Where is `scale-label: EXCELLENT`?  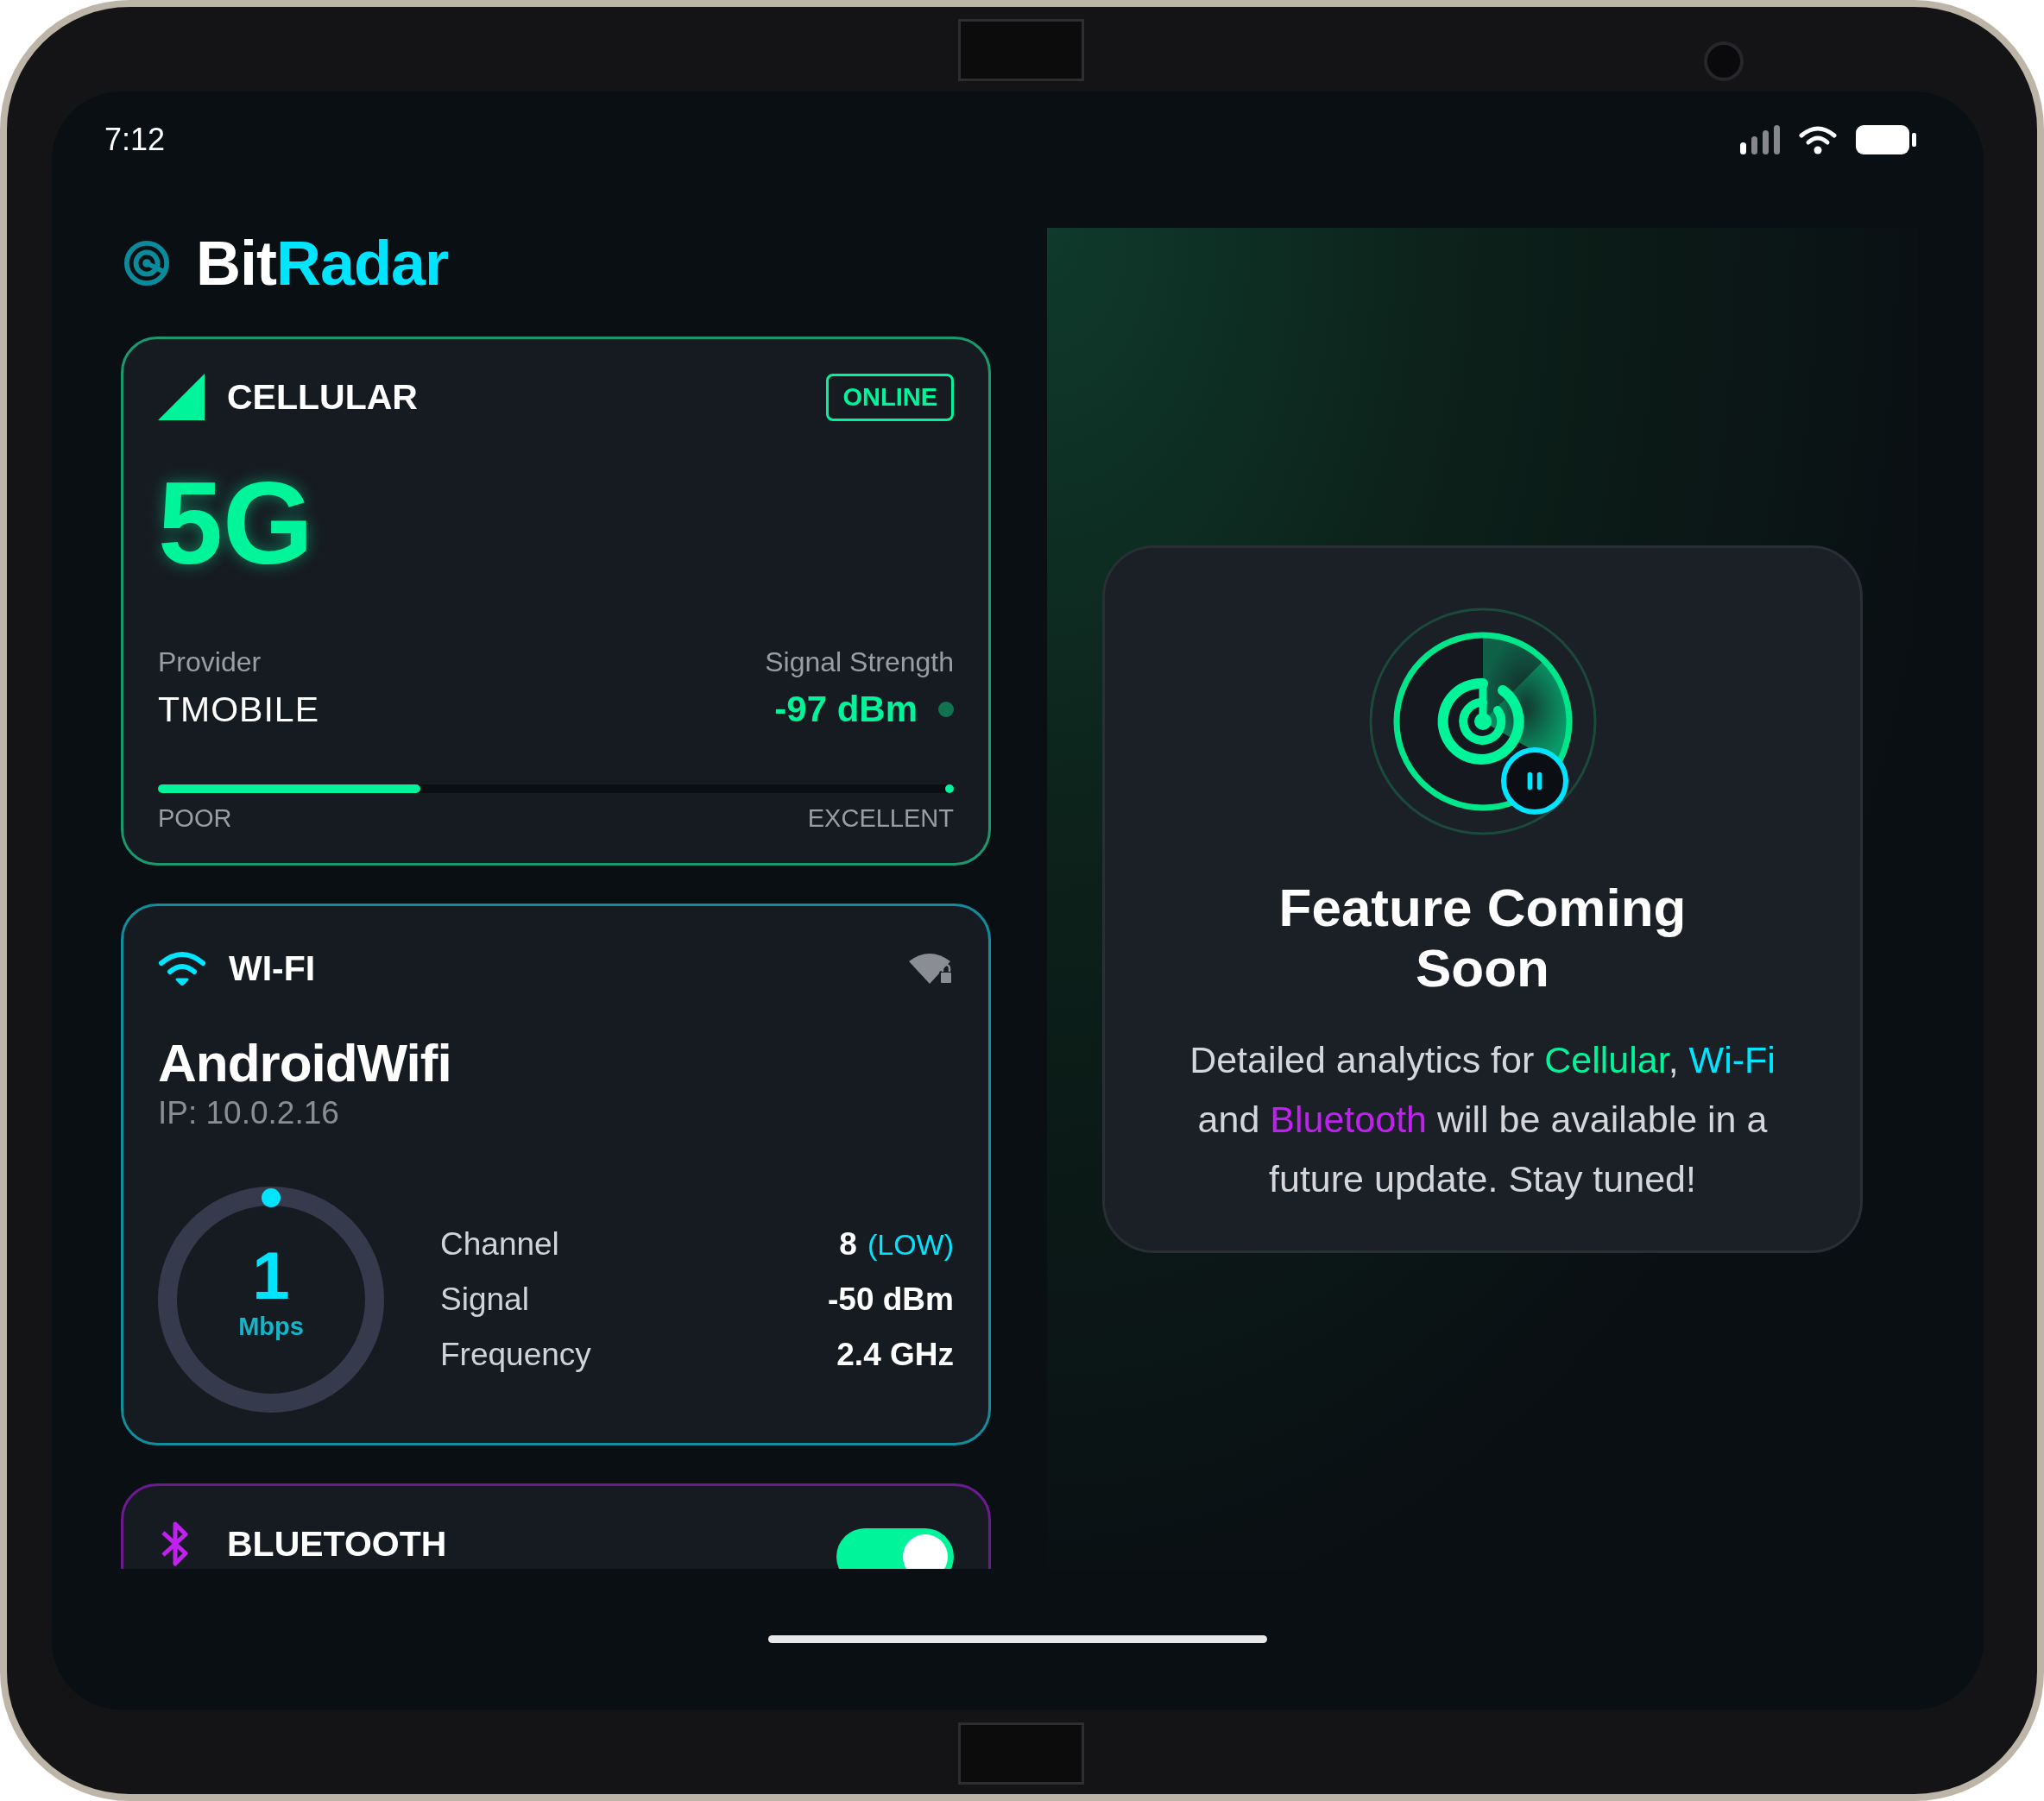
scale-label: EXCELLENT is located at coordinates (880, 818).